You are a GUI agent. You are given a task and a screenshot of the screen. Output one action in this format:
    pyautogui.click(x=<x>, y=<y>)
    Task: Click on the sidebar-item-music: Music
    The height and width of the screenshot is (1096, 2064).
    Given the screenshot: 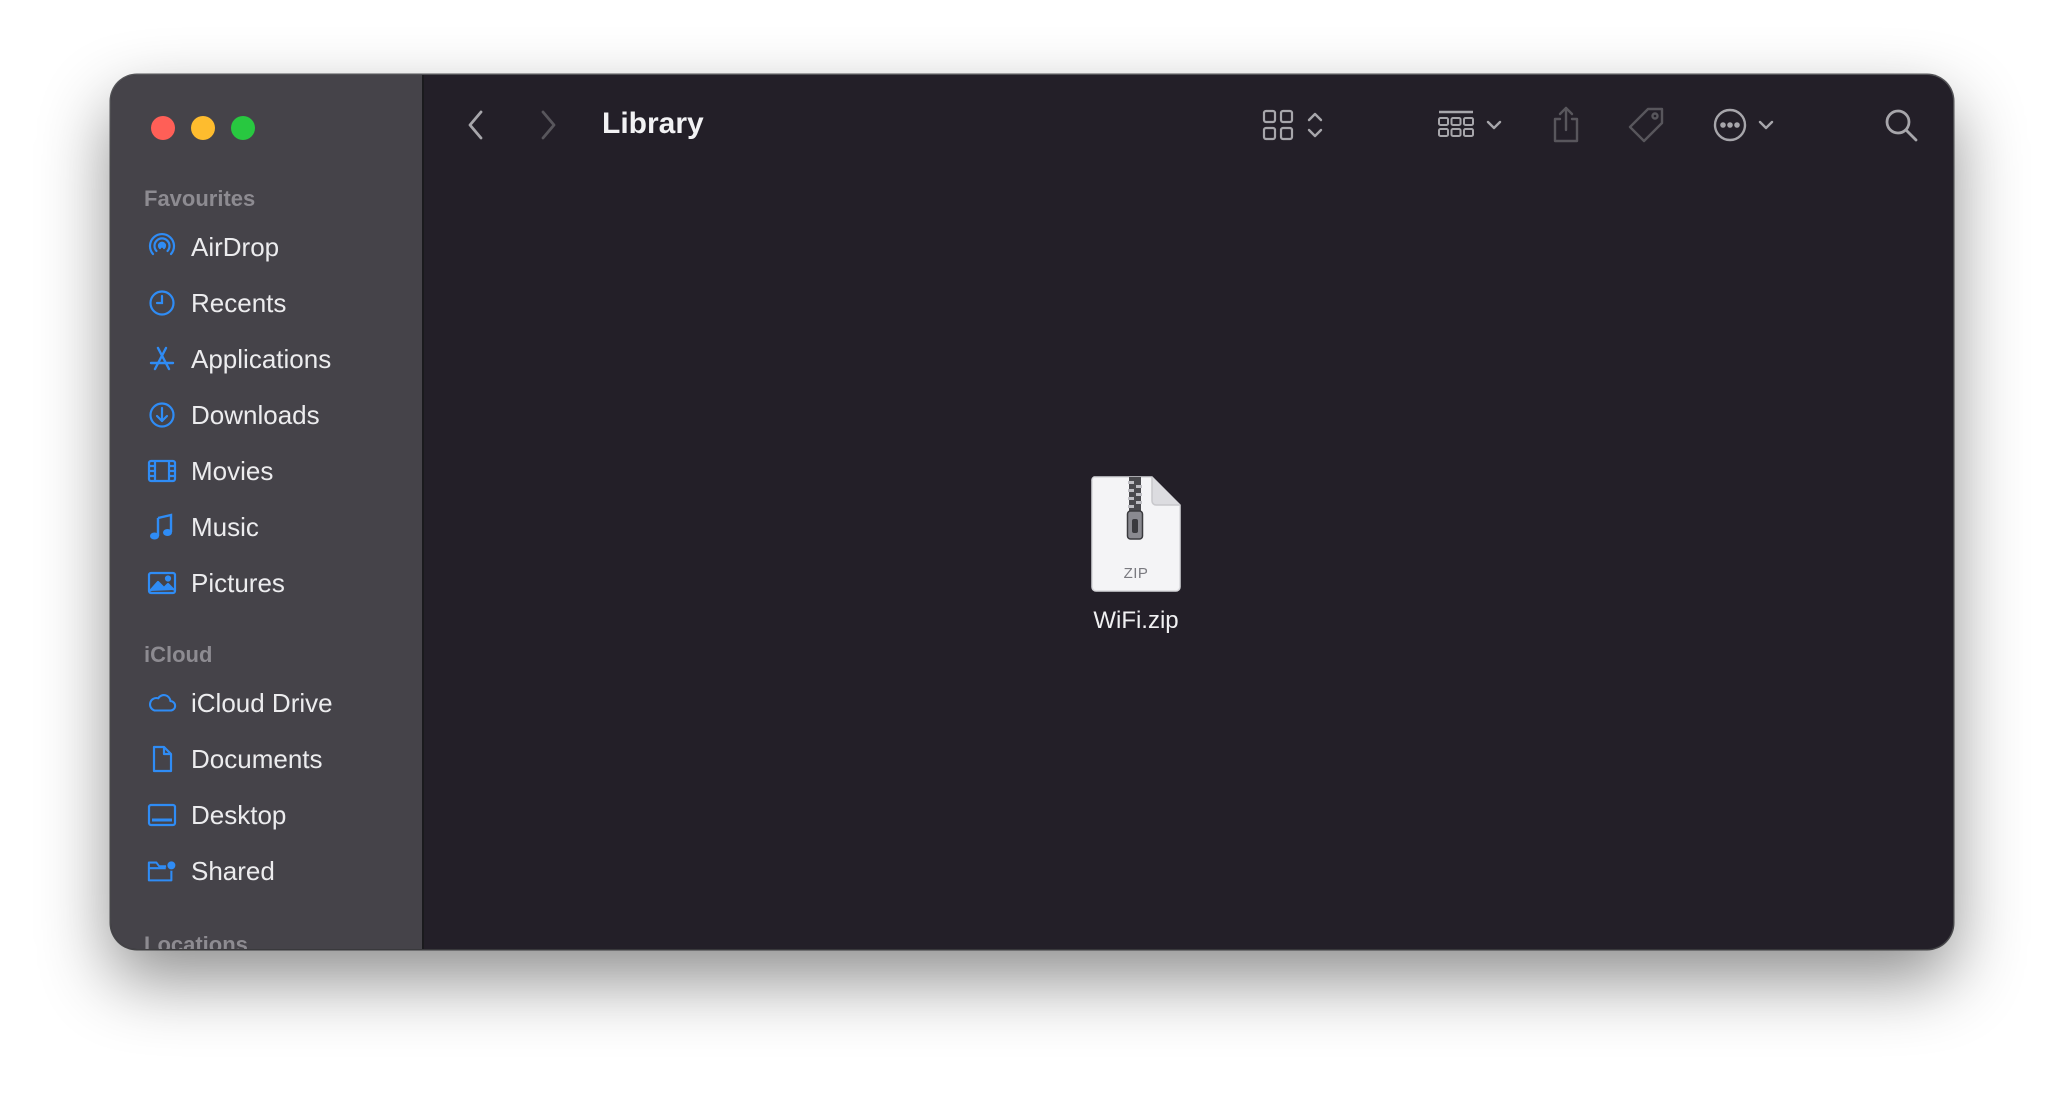 What is the action you would take?
    pyautogui.click(x=277, y=527)
    